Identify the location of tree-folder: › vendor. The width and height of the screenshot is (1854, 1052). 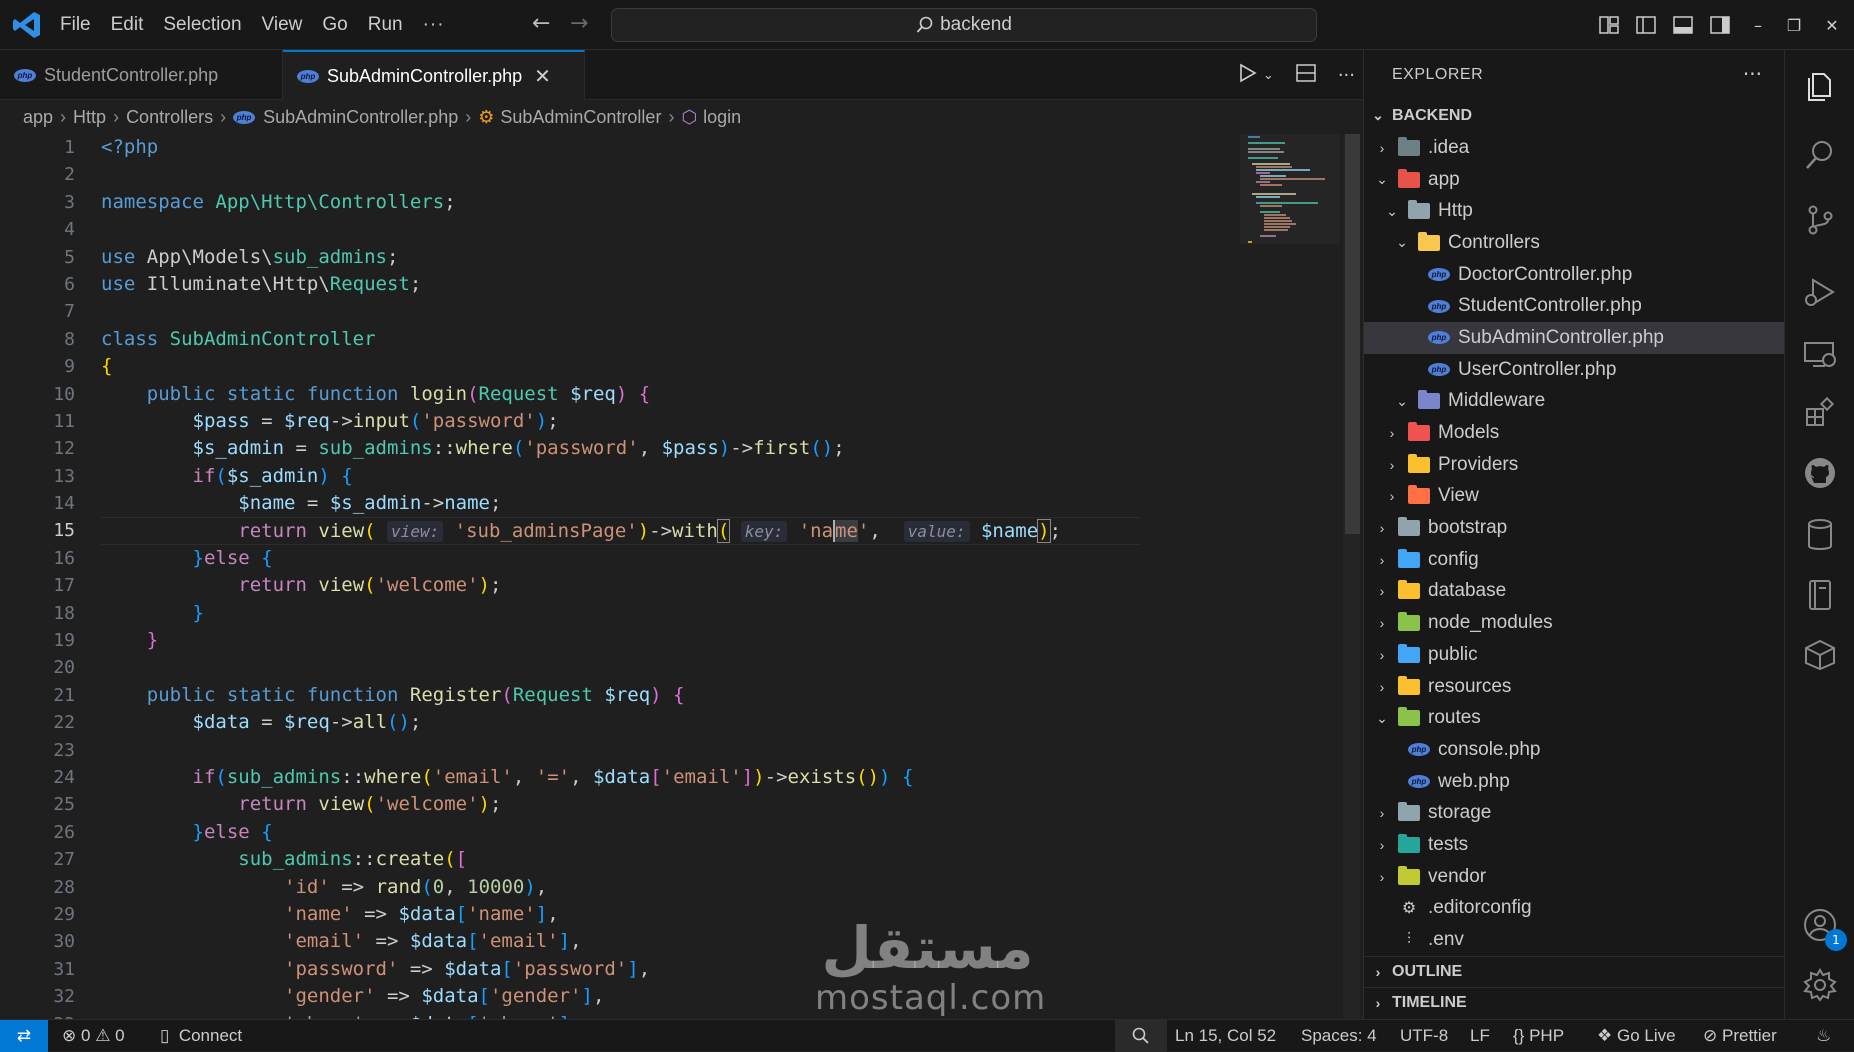
(1574, 877).